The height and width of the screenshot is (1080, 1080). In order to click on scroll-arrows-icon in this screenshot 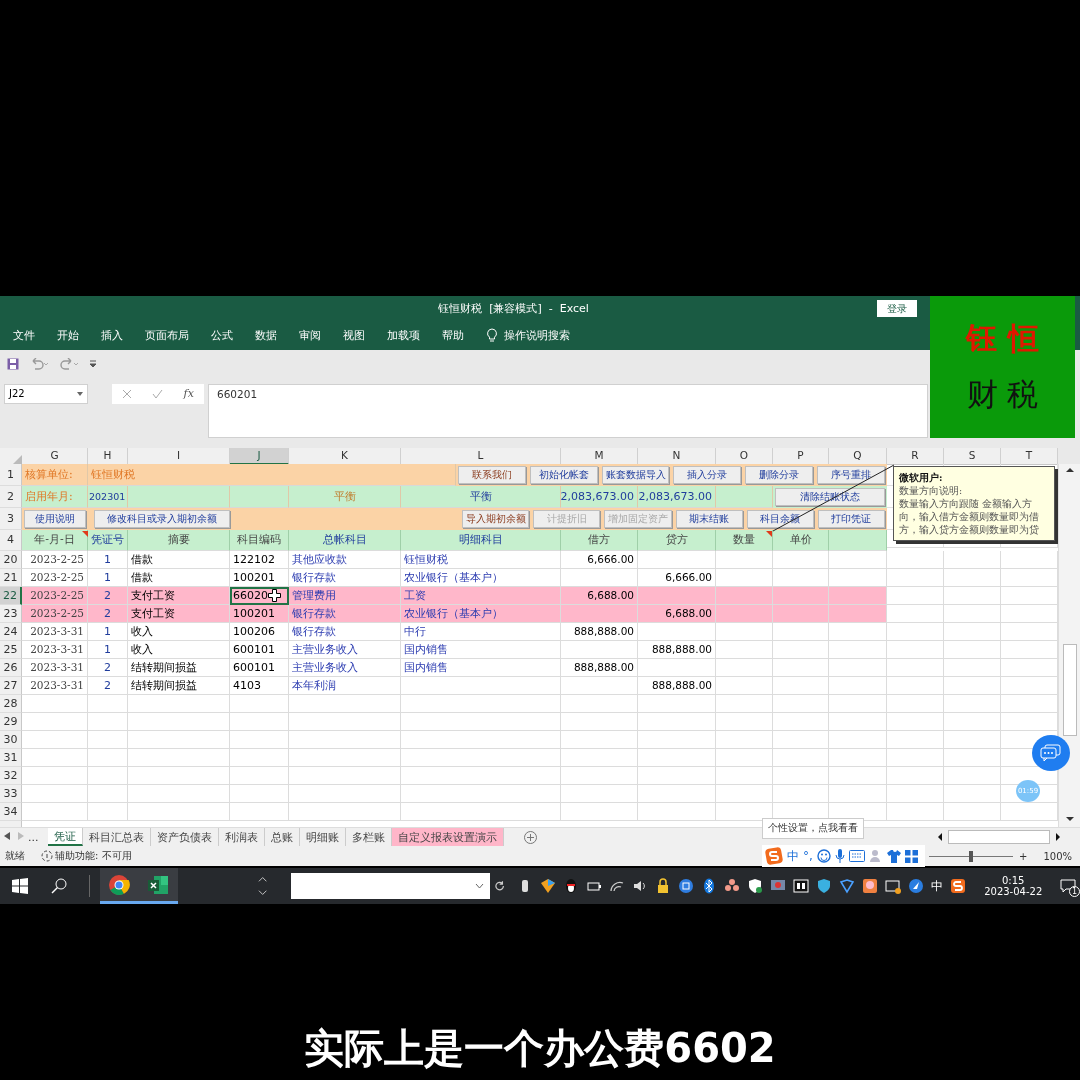, I will do `click(263, 886)`.